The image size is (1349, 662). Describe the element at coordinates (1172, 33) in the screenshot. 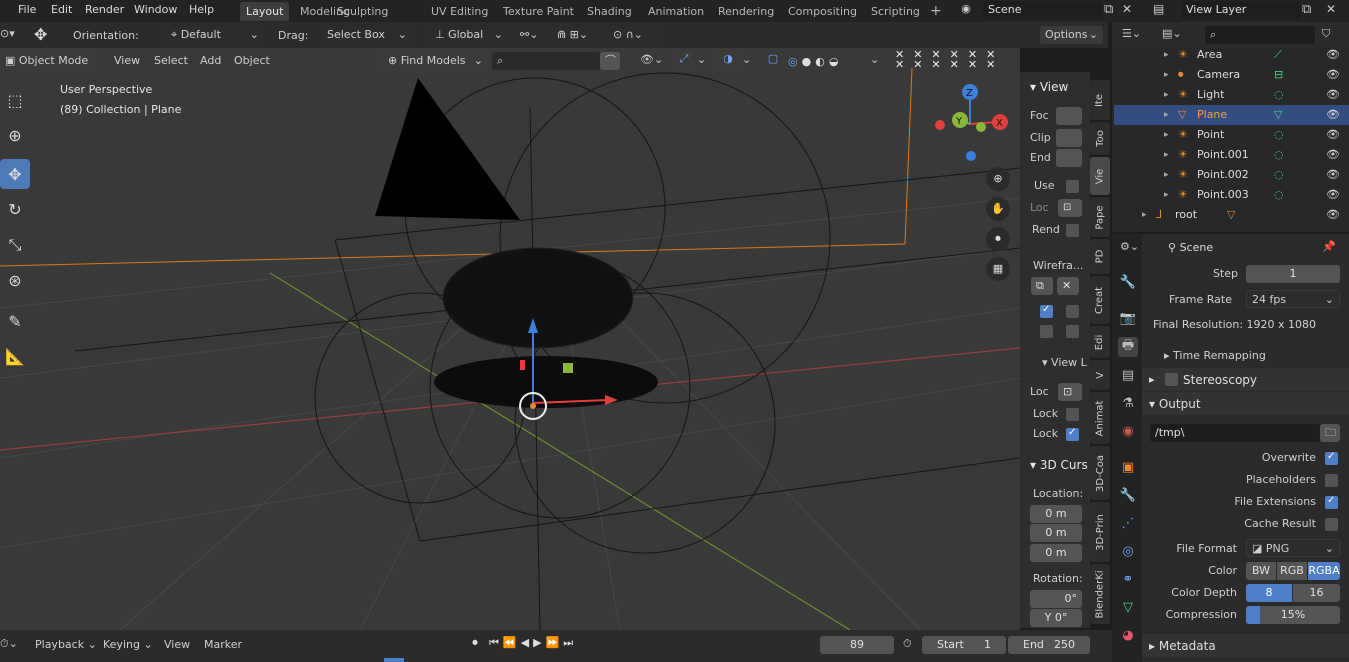

I see `outliner-filter-icon: ▤⌄` at that location.